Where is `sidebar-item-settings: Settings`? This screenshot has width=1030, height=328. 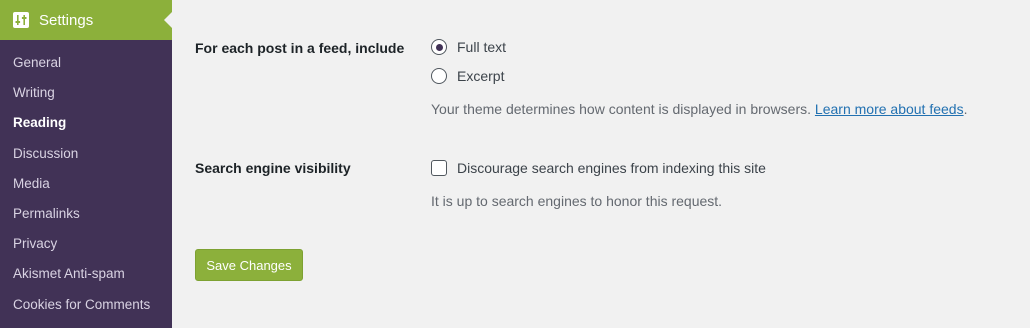
sidebar-item-settings: Settings is located at coordinates (86, 20).